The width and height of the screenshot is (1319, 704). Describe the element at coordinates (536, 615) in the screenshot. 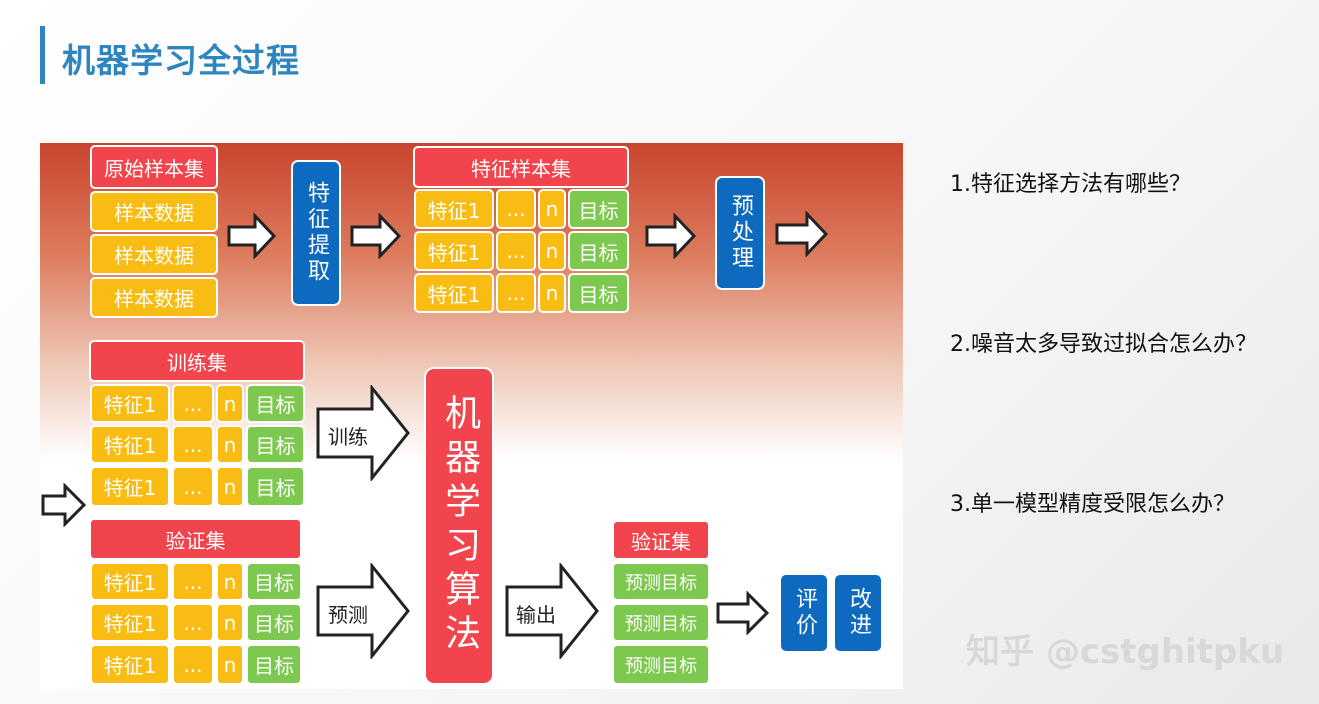

I see `output-arrow-label: 输出` at that location.